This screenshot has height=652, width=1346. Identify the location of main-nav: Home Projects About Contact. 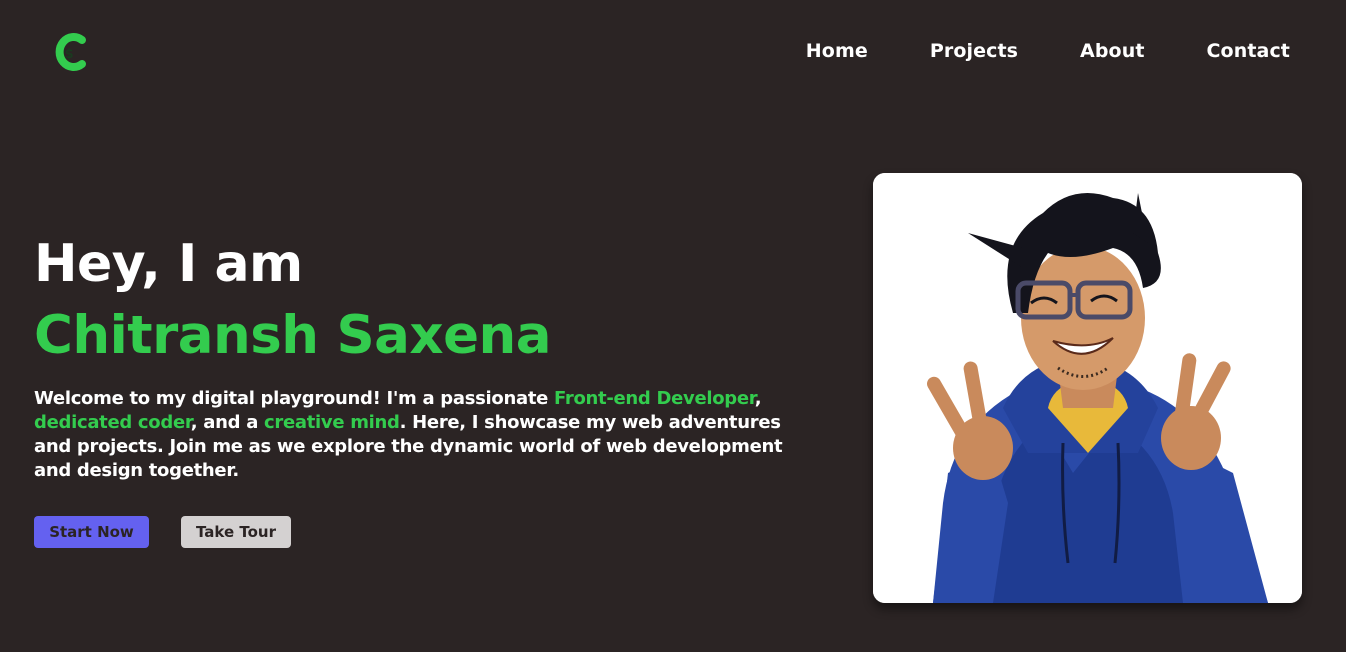
(1048, 51).